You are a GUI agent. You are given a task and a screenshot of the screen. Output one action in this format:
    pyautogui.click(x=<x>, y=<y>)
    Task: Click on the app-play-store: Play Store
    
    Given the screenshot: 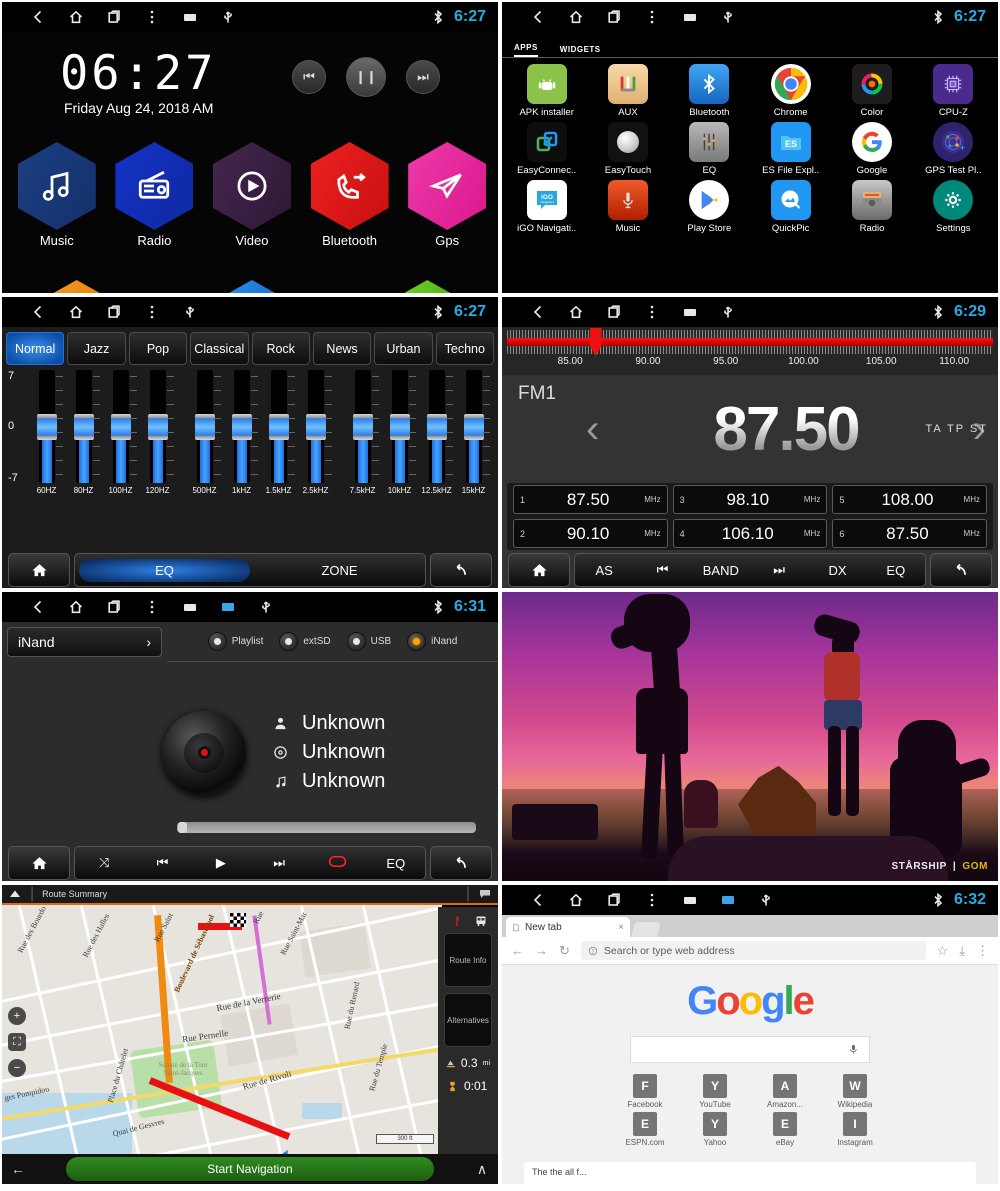 What is the action you would take?
    pyautogui.click(x=709, y=207)
    